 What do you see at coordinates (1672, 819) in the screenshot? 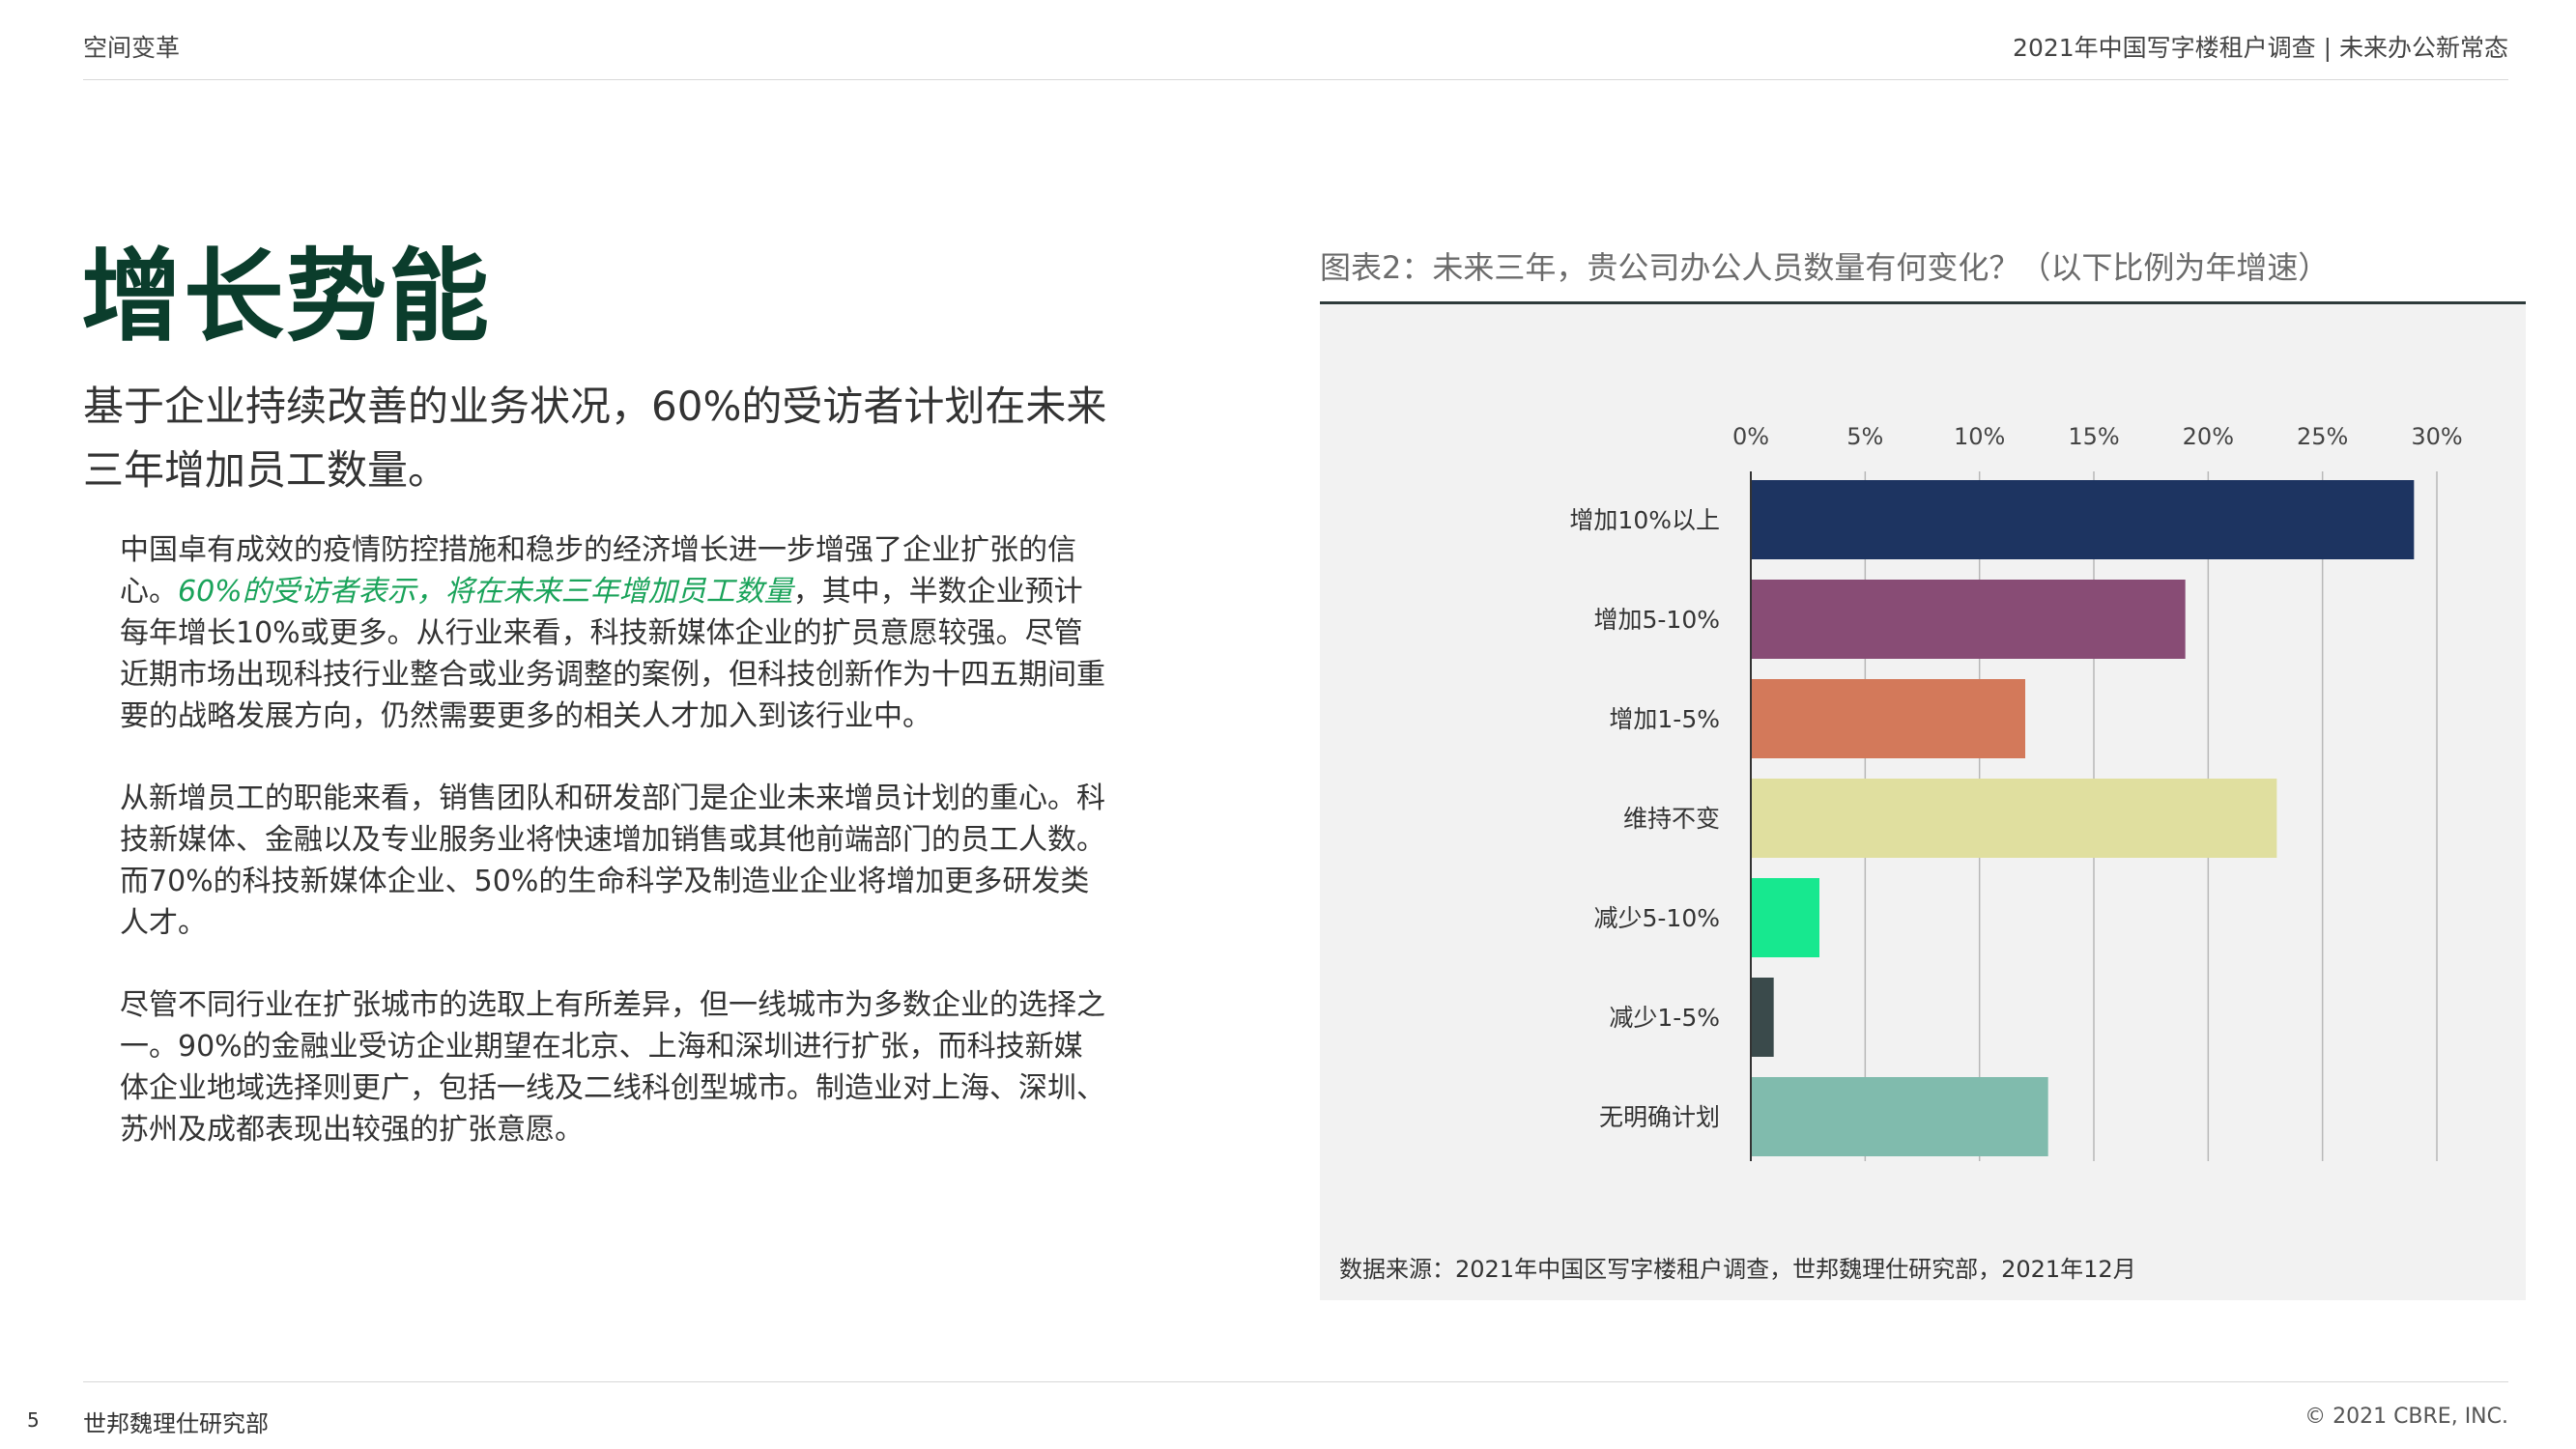
I see `category-label: 维持不变` at bounding box center [1672, 819].